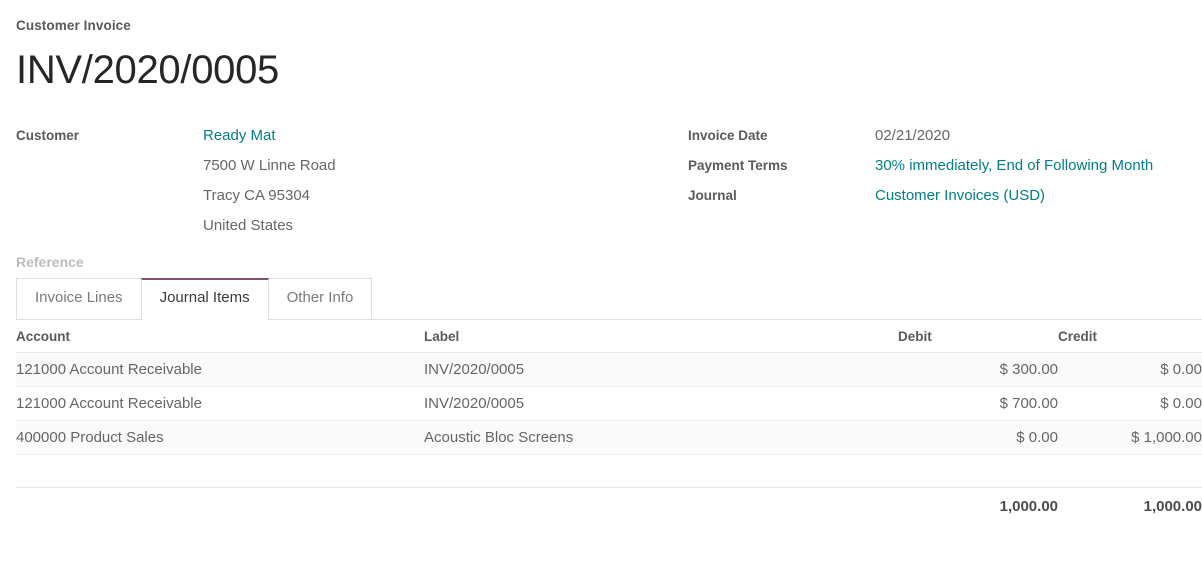 The width and height of the screenshot is (1202, 573). I want to click on field-customer: Customer Ready Mat, so click(336, 136).